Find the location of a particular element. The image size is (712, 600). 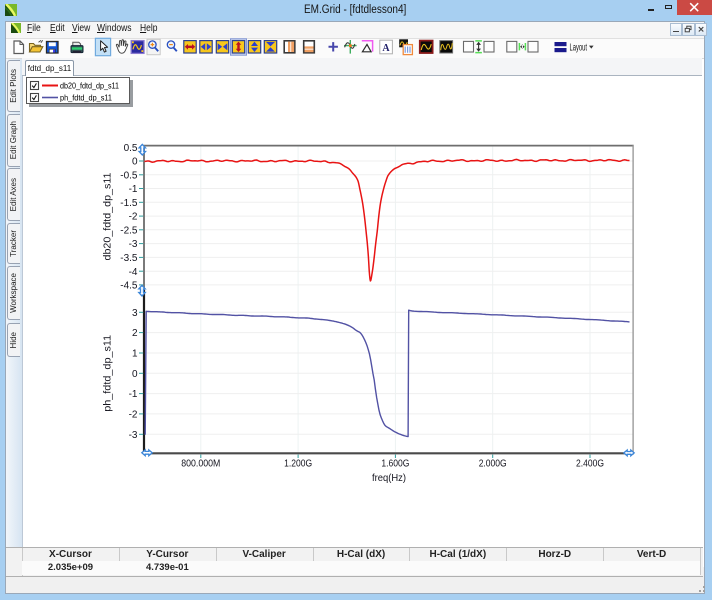

svg-text: -4 is located at coordinates (133, 272).